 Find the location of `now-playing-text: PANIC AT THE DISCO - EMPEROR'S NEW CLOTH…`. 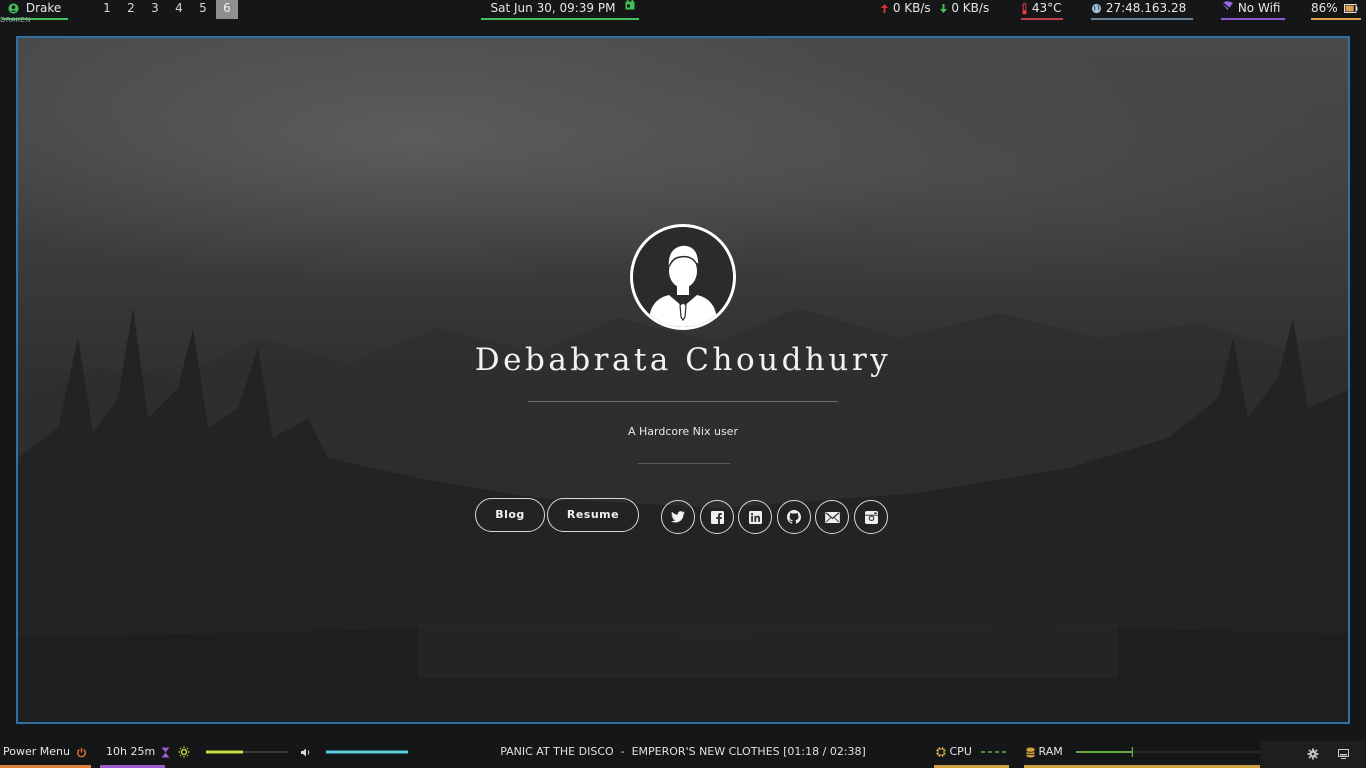

now-playing-text: PANIC AT THE DISCO - EMPEROR'S NEW CLOTH… is located at coordinates (683, 751).